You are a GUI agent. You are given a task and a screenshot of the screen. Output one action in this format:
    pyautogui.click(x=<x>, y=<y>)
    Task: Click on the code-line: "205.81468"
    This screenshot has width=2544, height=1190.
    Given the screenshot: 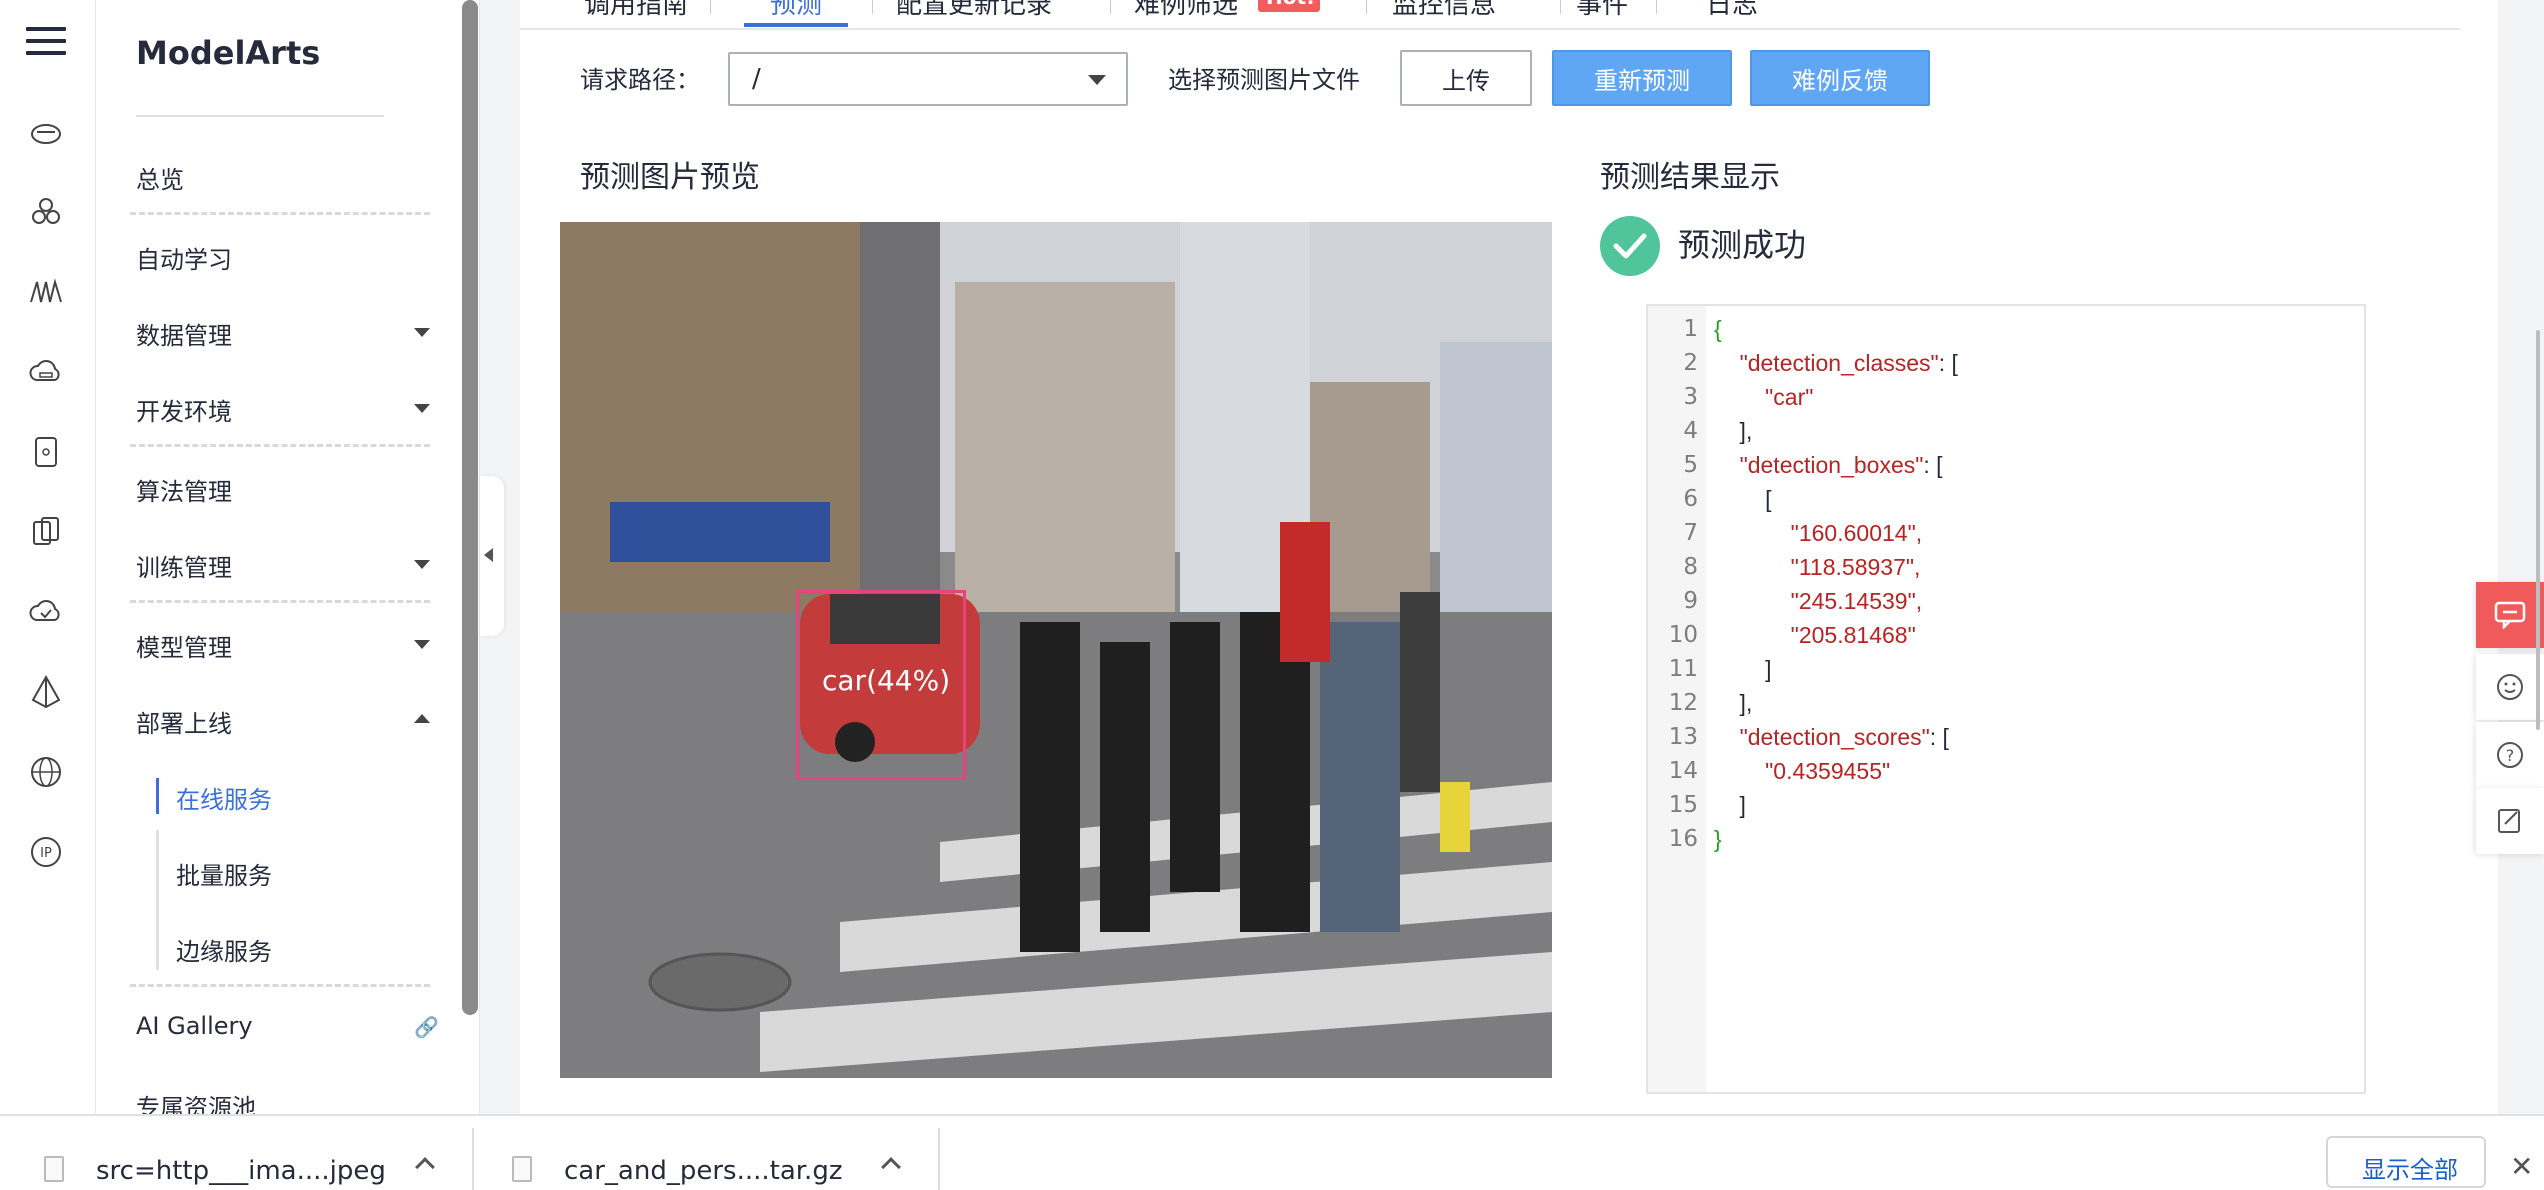 What is the action you would take?
    pyautogui.click(x=1815, y=635)
    